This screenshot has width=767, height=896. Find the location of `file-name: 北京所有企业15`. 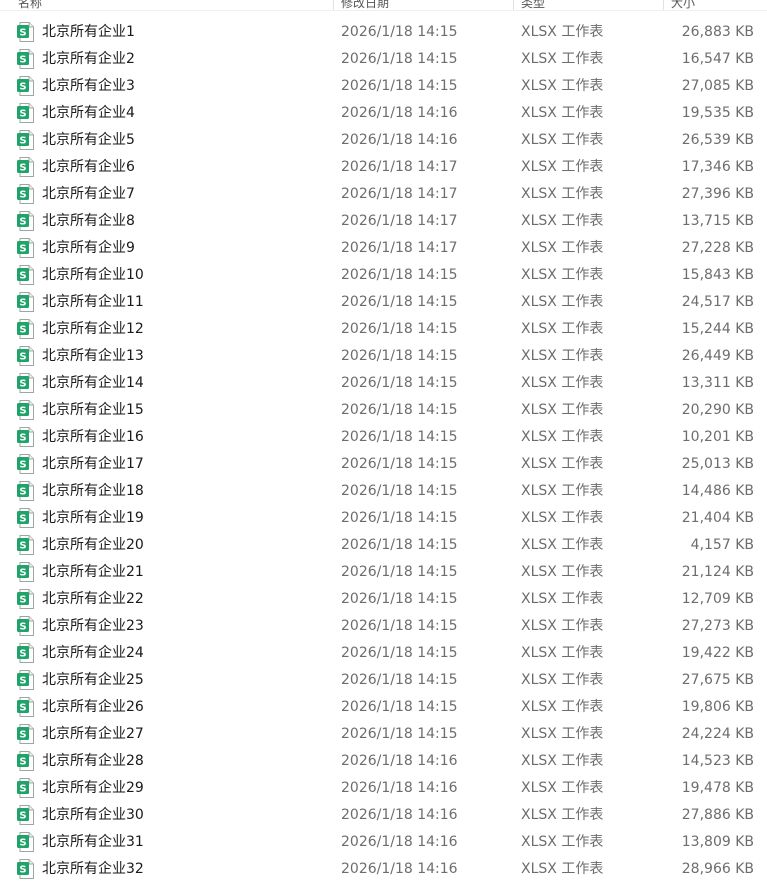

file-name: 北京所有企业15 is located at coordinates (93, 410).